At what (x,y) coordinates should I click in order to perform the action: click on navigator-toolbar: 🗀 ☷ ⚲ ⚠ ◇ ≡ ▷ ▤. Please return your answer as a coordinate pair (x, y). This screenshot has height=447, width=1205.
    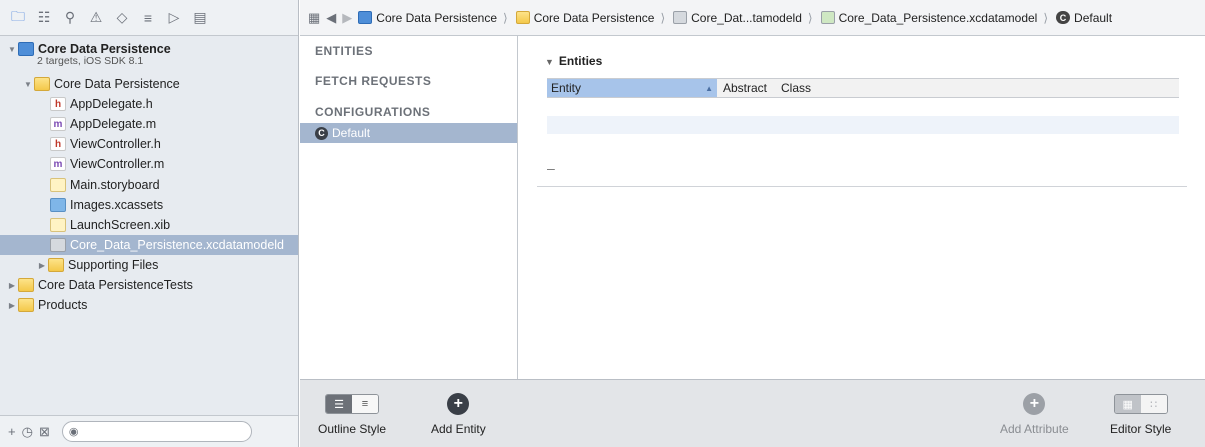
    Looking at the image, I should click on (149, 18).